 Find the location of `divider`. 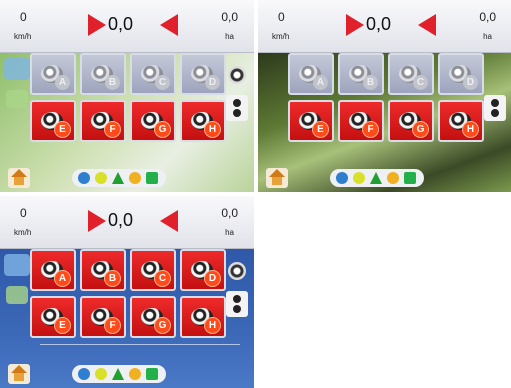

divider is located at coordinates (140, 344).